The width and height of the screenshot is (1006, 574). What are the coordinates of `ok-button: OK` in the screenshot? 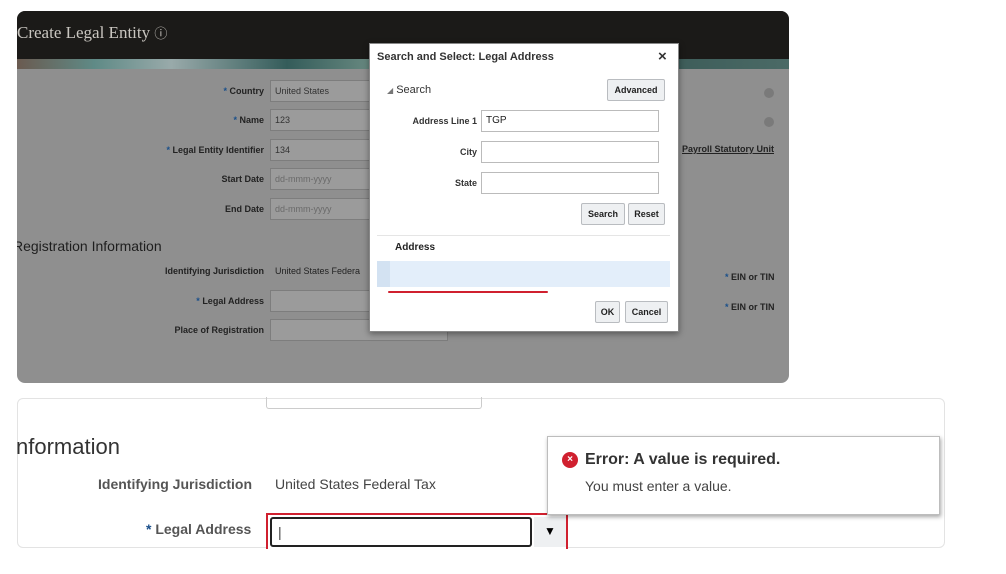 It's located at (607, 312).